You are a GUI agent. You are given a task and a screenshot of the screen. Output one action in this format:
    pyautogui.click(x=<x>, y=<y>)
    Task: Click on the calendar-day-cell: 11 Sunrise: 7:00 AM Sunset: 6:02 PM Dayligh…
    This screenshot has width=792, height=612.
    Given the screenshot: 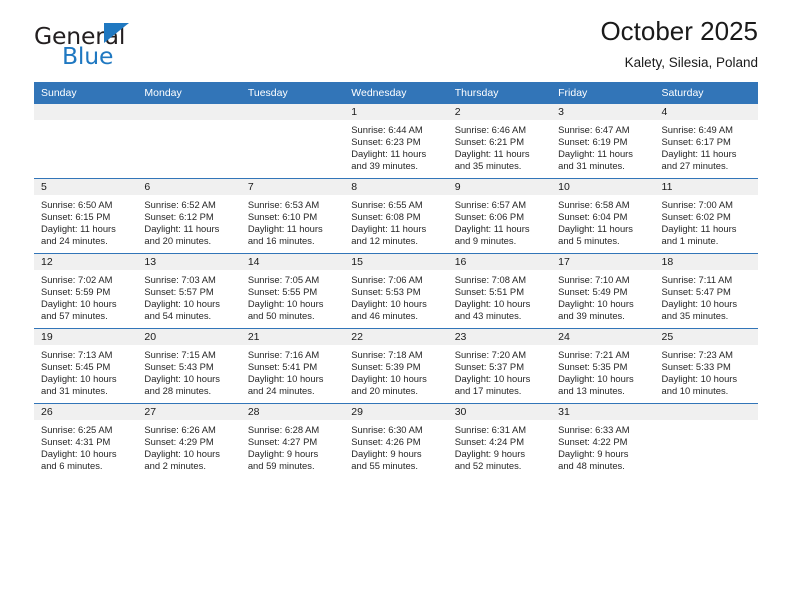 What is the action you would take?
    pyautogui.click(x=706, y=216)
    